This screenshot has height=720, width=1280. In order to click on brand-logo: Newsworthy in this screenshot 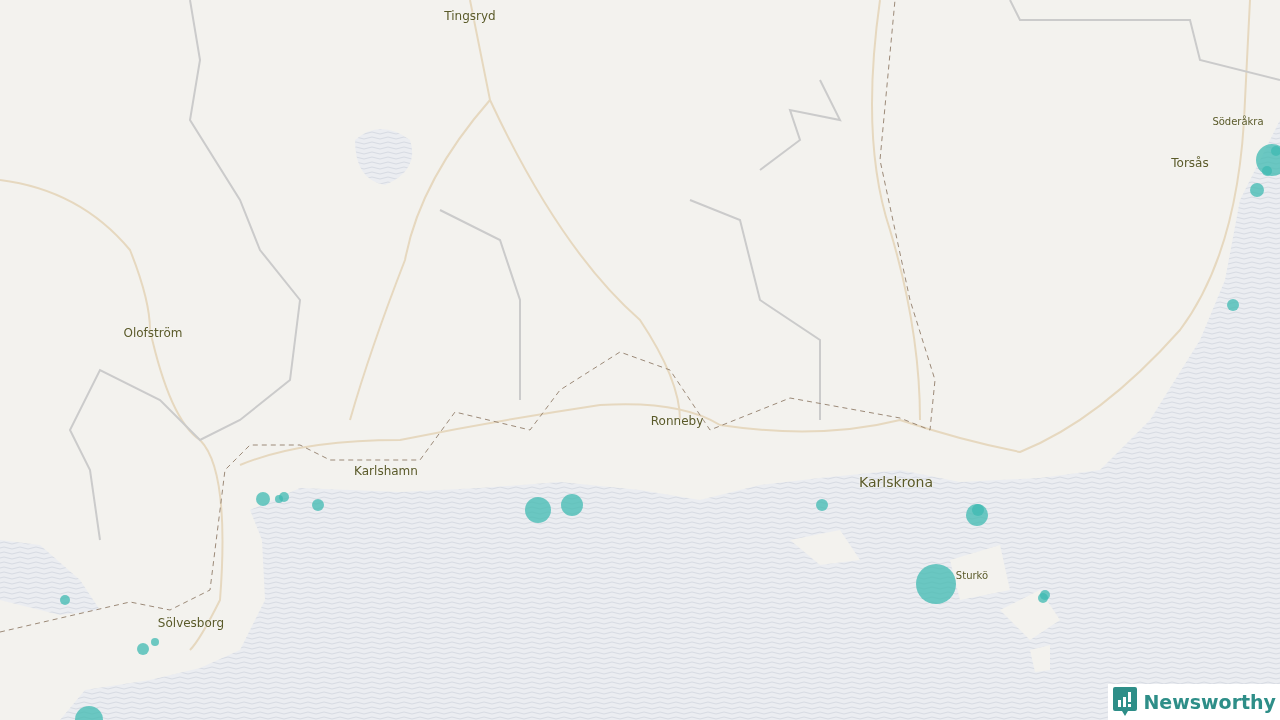, I will do `click(1194, 702)`.